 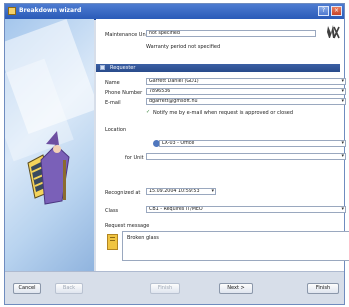 I want to click on class-value: CB1 - Requires IT/MEO, so click(x=176, y=209).